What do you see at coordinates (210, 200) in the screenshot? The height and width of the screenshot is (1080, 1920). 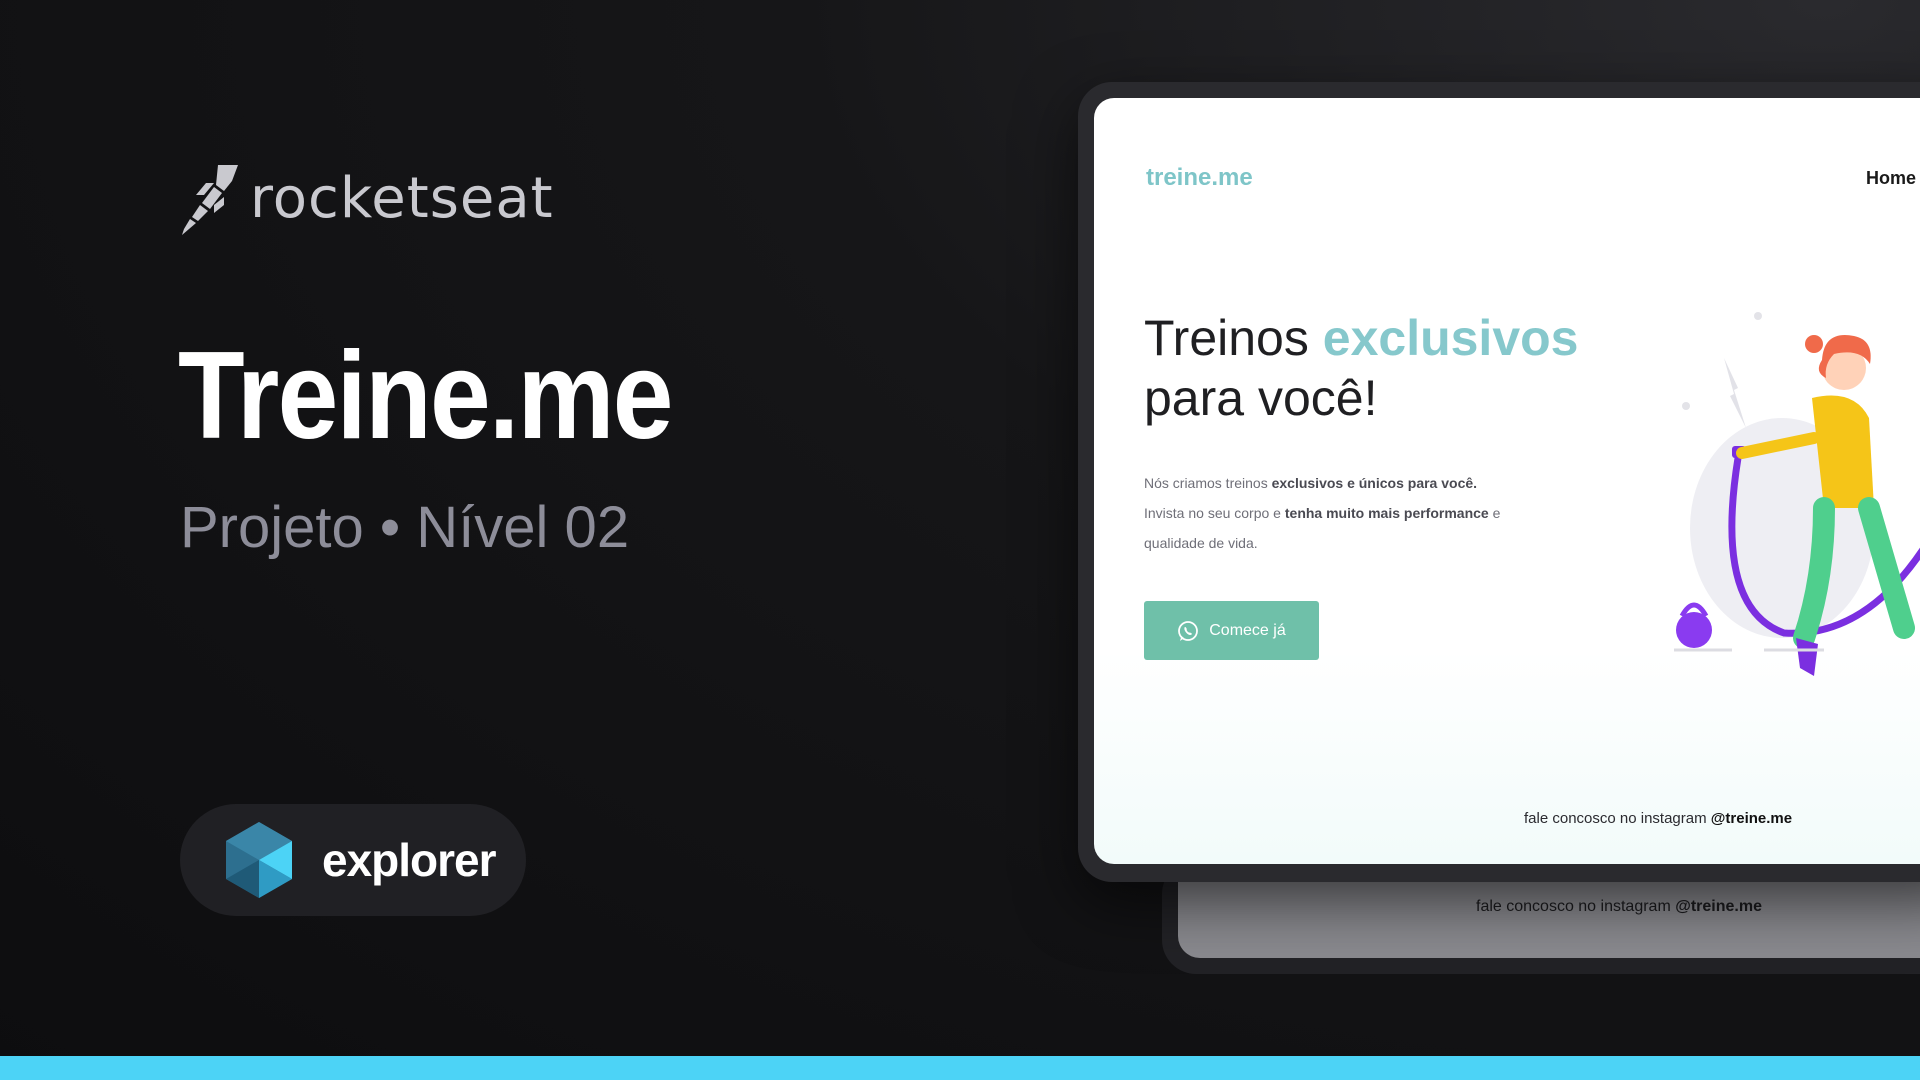 I see `rocket-icon` at bounding box center [210, 200].